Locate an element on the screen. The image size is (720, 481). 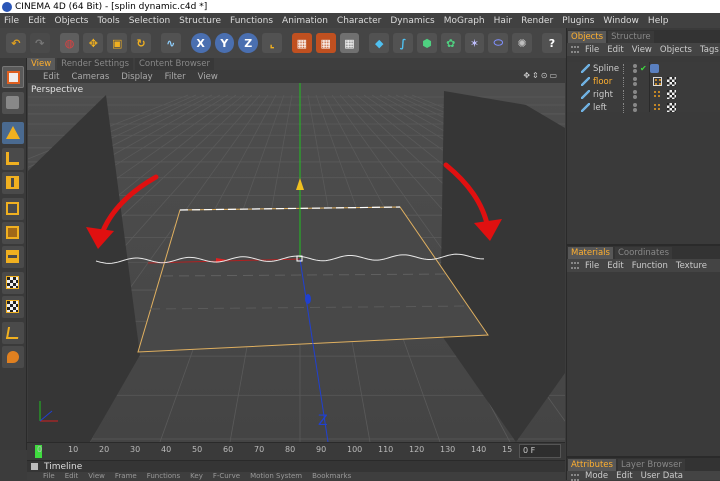
polygons-mode-icon is located at coordinates (13, 233).